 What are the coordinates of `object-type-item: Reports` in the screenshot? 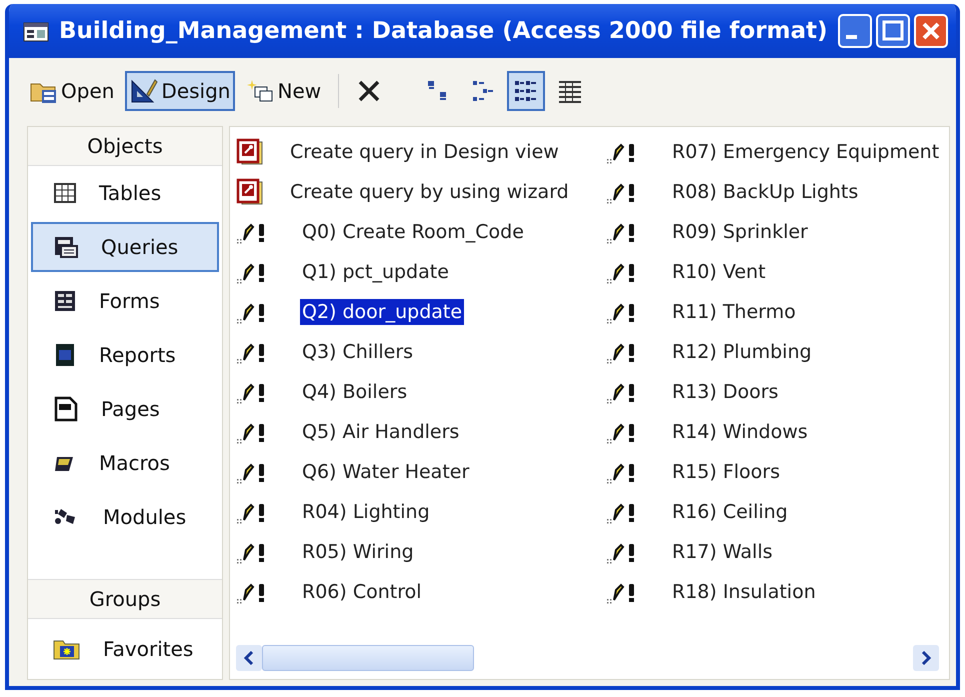 It's located at (125, 355).